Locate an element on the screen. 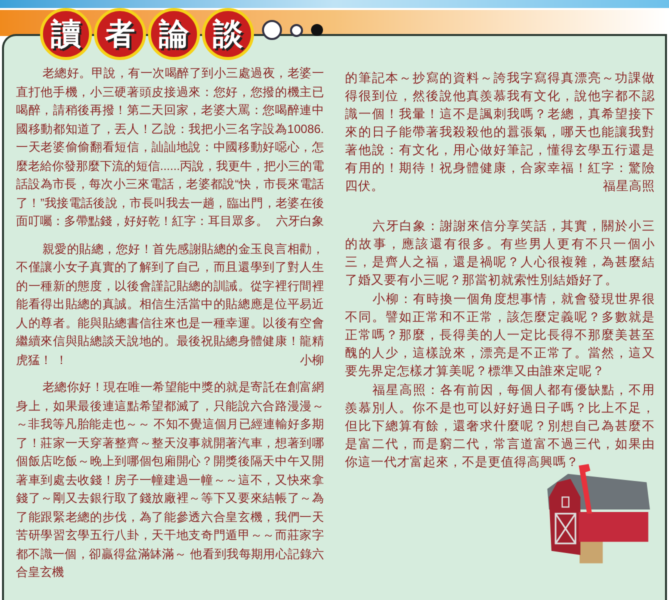 The image size is (669, 600). letter-paragraph: 小柳：有時換一個角度想事情，就會發現世界很不同。譬如正常和不正常，該怎麼定義呢？多數就是正常嗎？那麼，長得美的人一定比長得不那麼美甚至醜的人少，這樣說來，漂亮是不正常了。當然，這又要先界定怎樣才算美呢？標準又由誰來定呢？ is located at coordinates (500, 335).